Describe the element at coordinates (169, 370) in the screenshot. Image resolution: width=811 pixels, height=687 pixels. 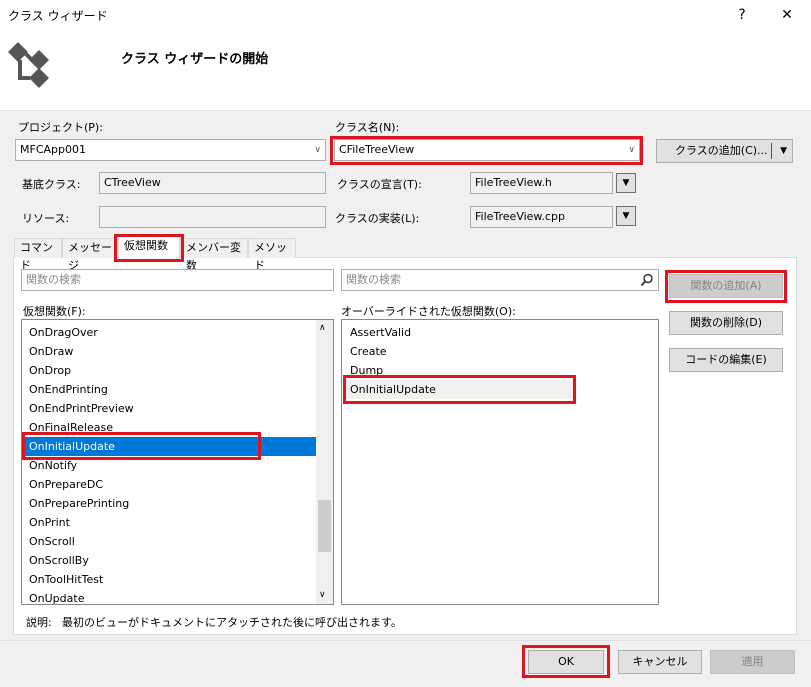
I see `list-item: OnDrop` at that location.